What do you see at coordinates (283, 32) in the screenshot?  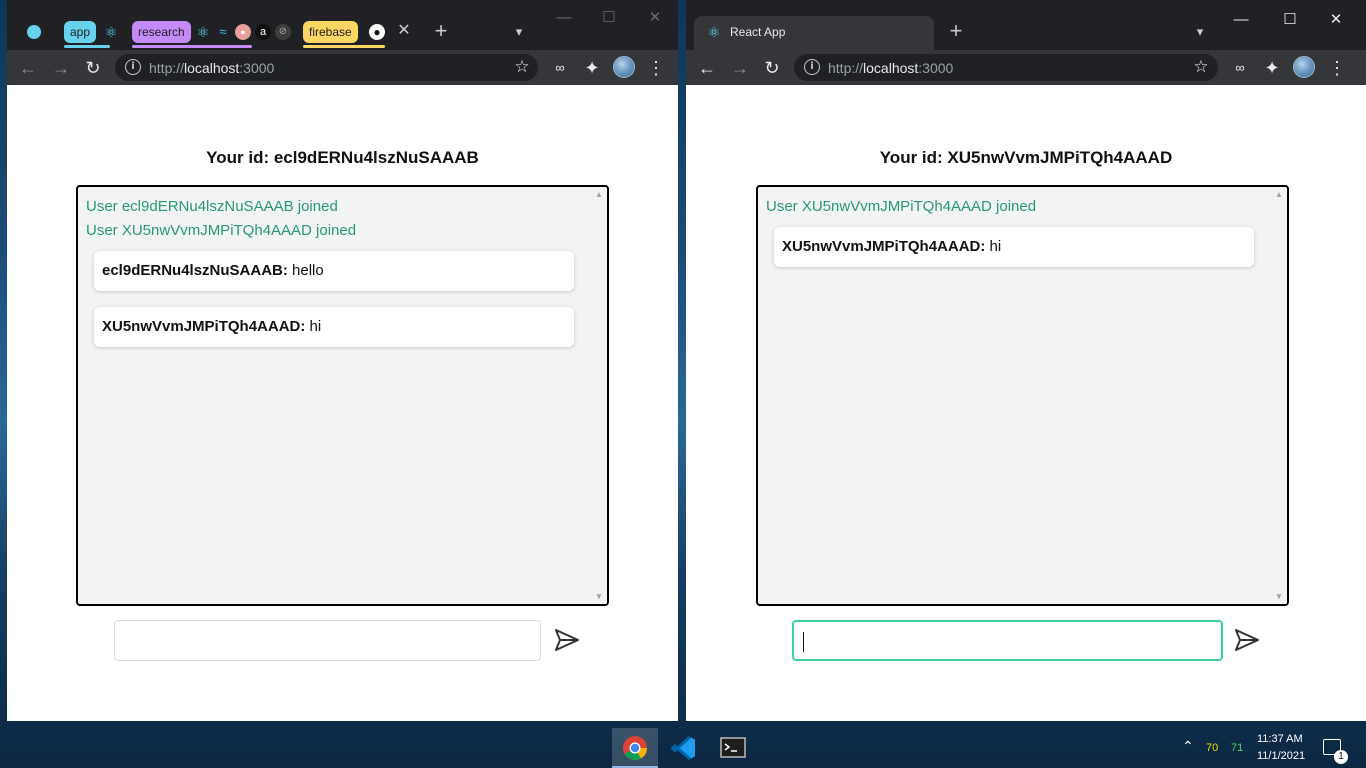 I see `site-favicon-icon: ⊘` at bounding box center [283, 32].